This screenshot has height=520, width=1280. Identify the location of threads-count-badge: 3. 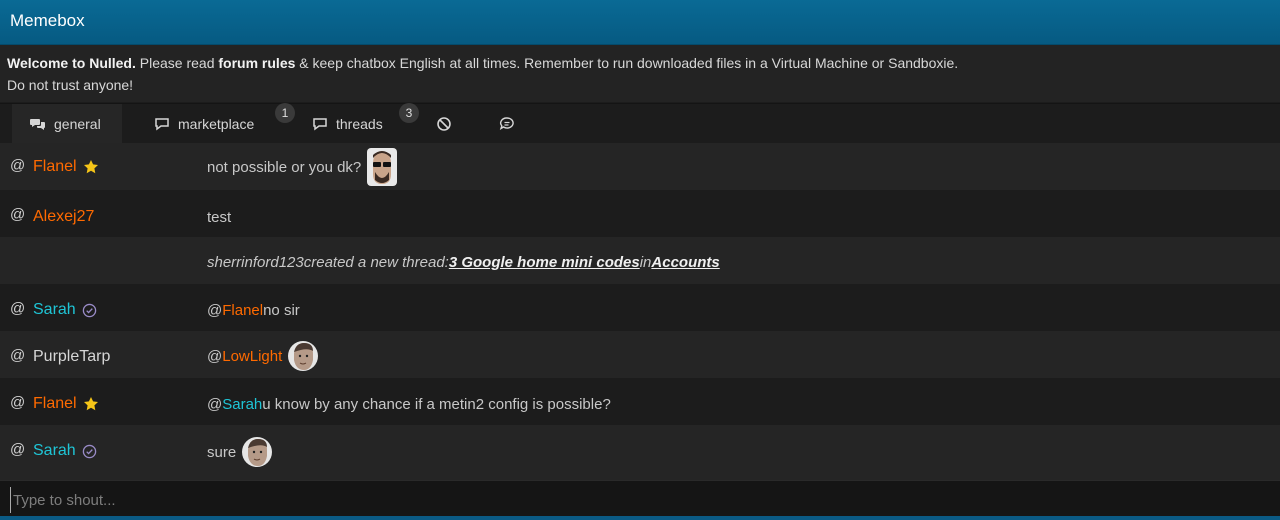
(409, 113).